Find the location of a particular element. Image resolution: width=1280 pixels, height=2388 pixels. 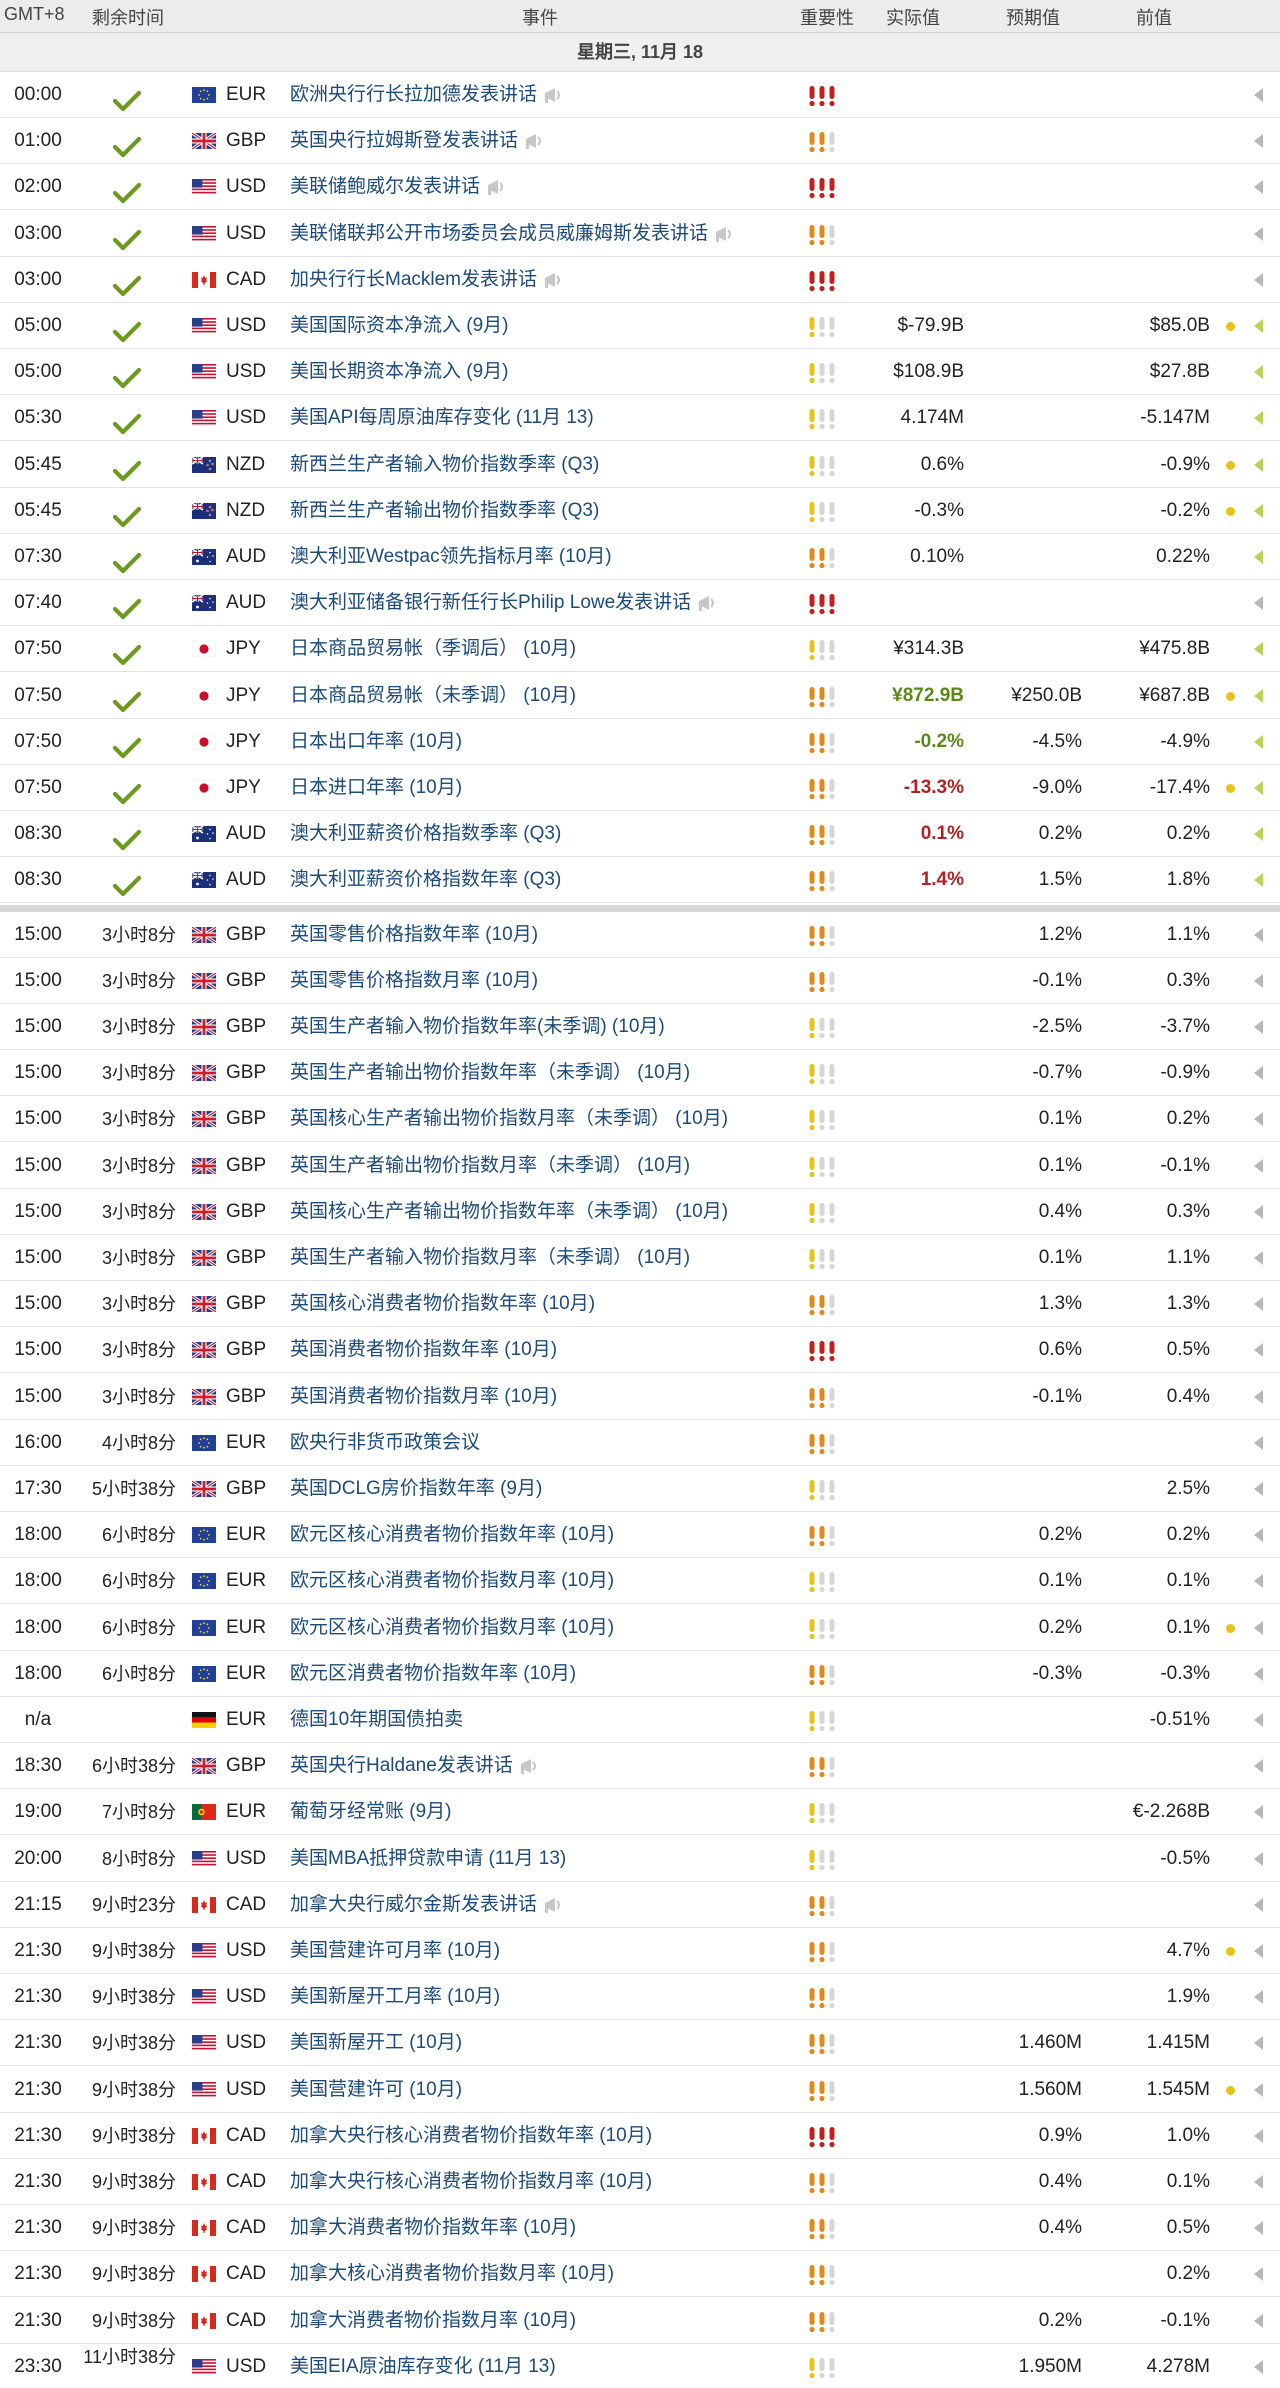

event-name-link: 加央行行长Macklem发表讲话 is located at coordinates (427, 280).